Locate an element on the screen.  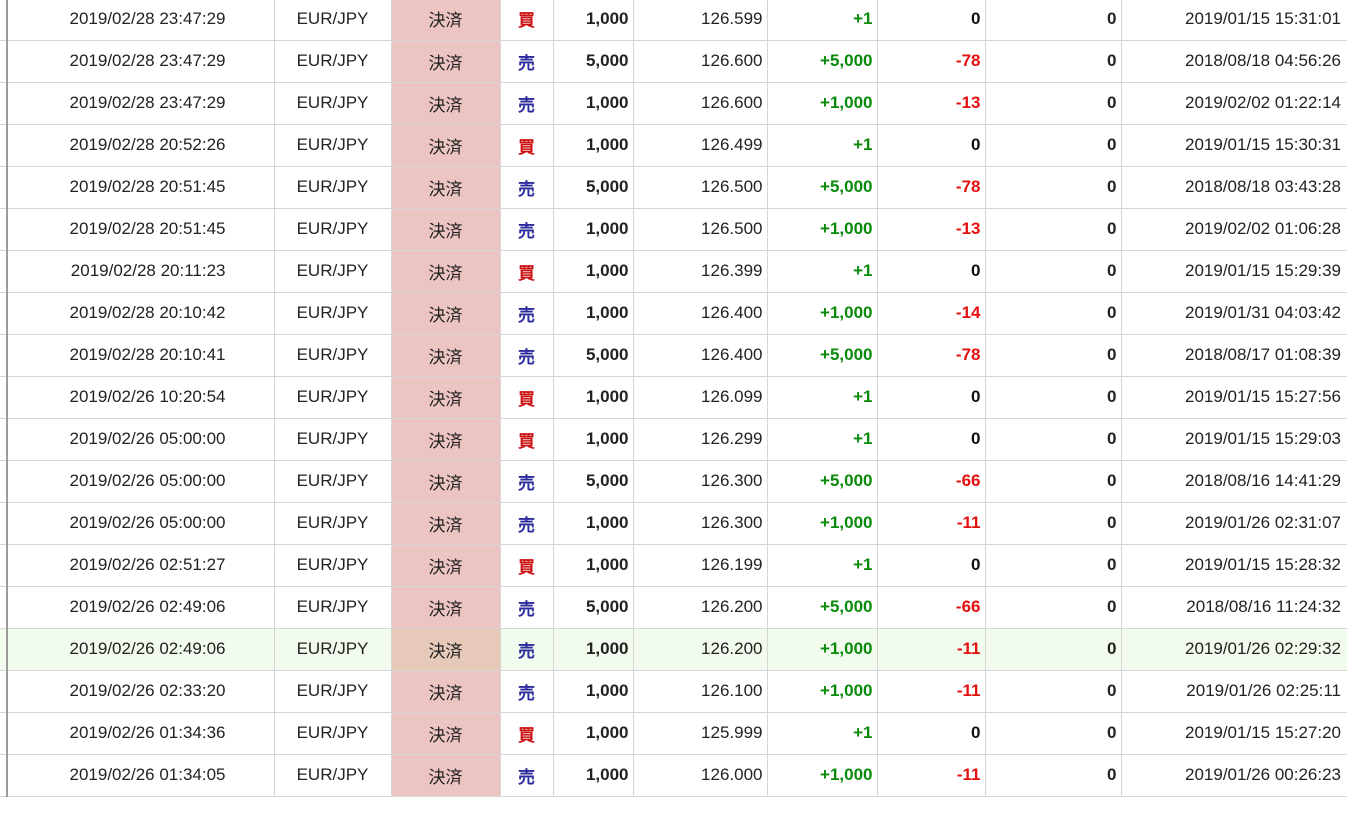
open-time-cell: 2019/01/31 04:03:42 is located at coordinates (1234, 313).